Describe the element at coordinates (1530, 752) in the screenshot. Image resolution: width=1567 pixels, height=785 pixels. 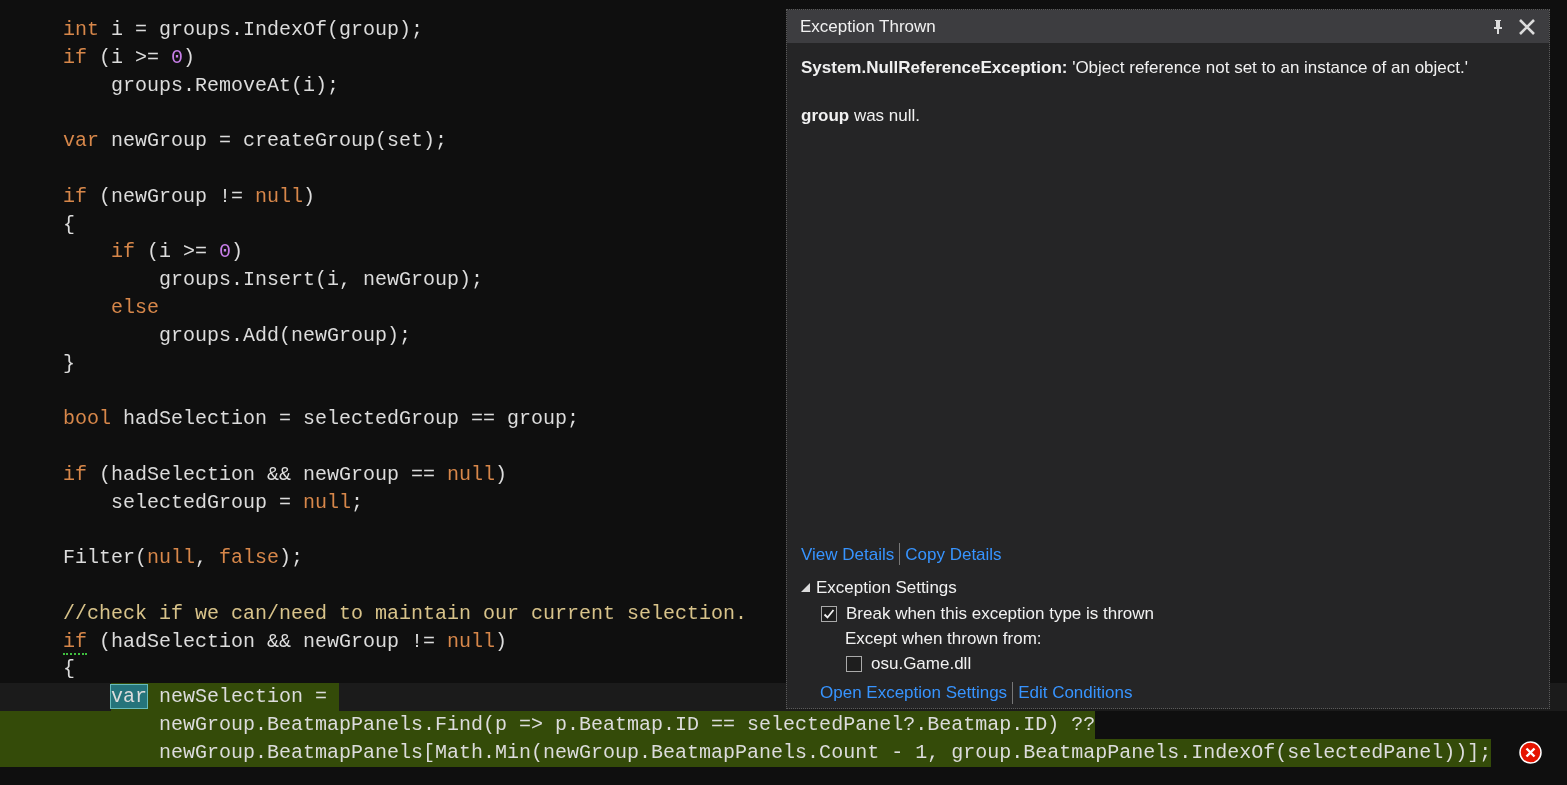
I see `error-icon` at that location.